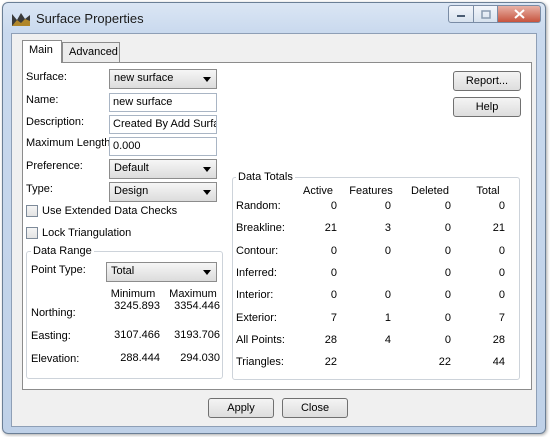 The width and height of the screenshot is (550, 437). Describe the element at coordinates (51, 336) in the screenshot. I see `easting-label: Easting:` at that location.